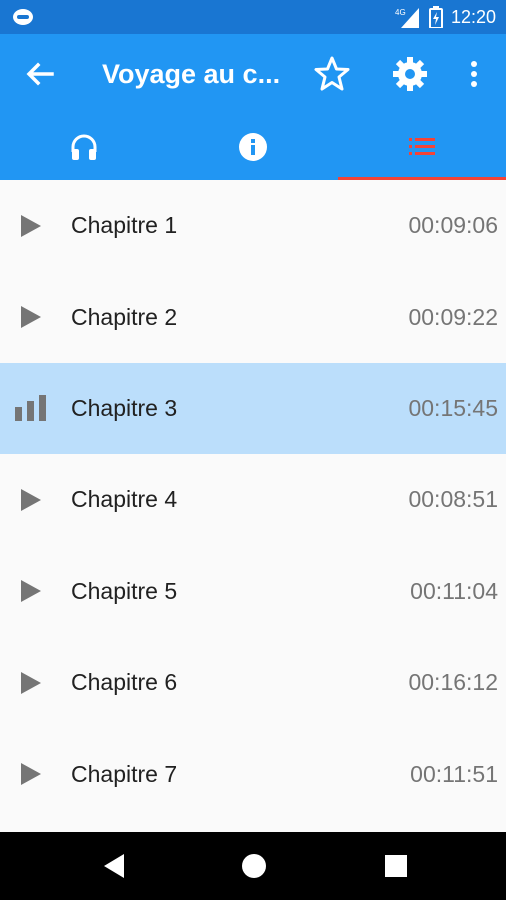  Describe the element at coordinates (253, 682) in the screenshot. I see `list-item: Chapitre 6 00:16:12` at that location.